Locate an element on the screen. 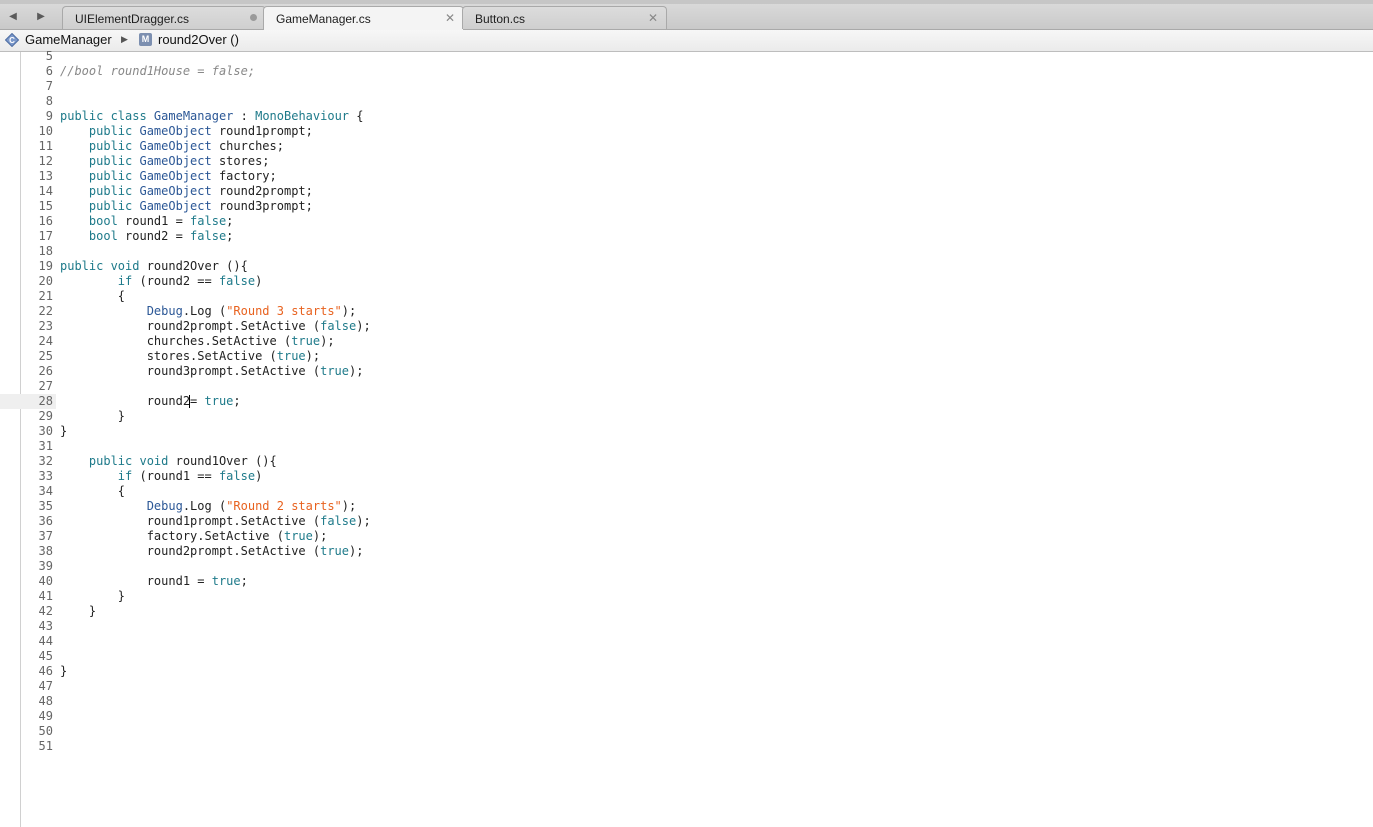 This screenshot has height=827, width=1373. line-number: 32 is located at coordinates (45, 461).